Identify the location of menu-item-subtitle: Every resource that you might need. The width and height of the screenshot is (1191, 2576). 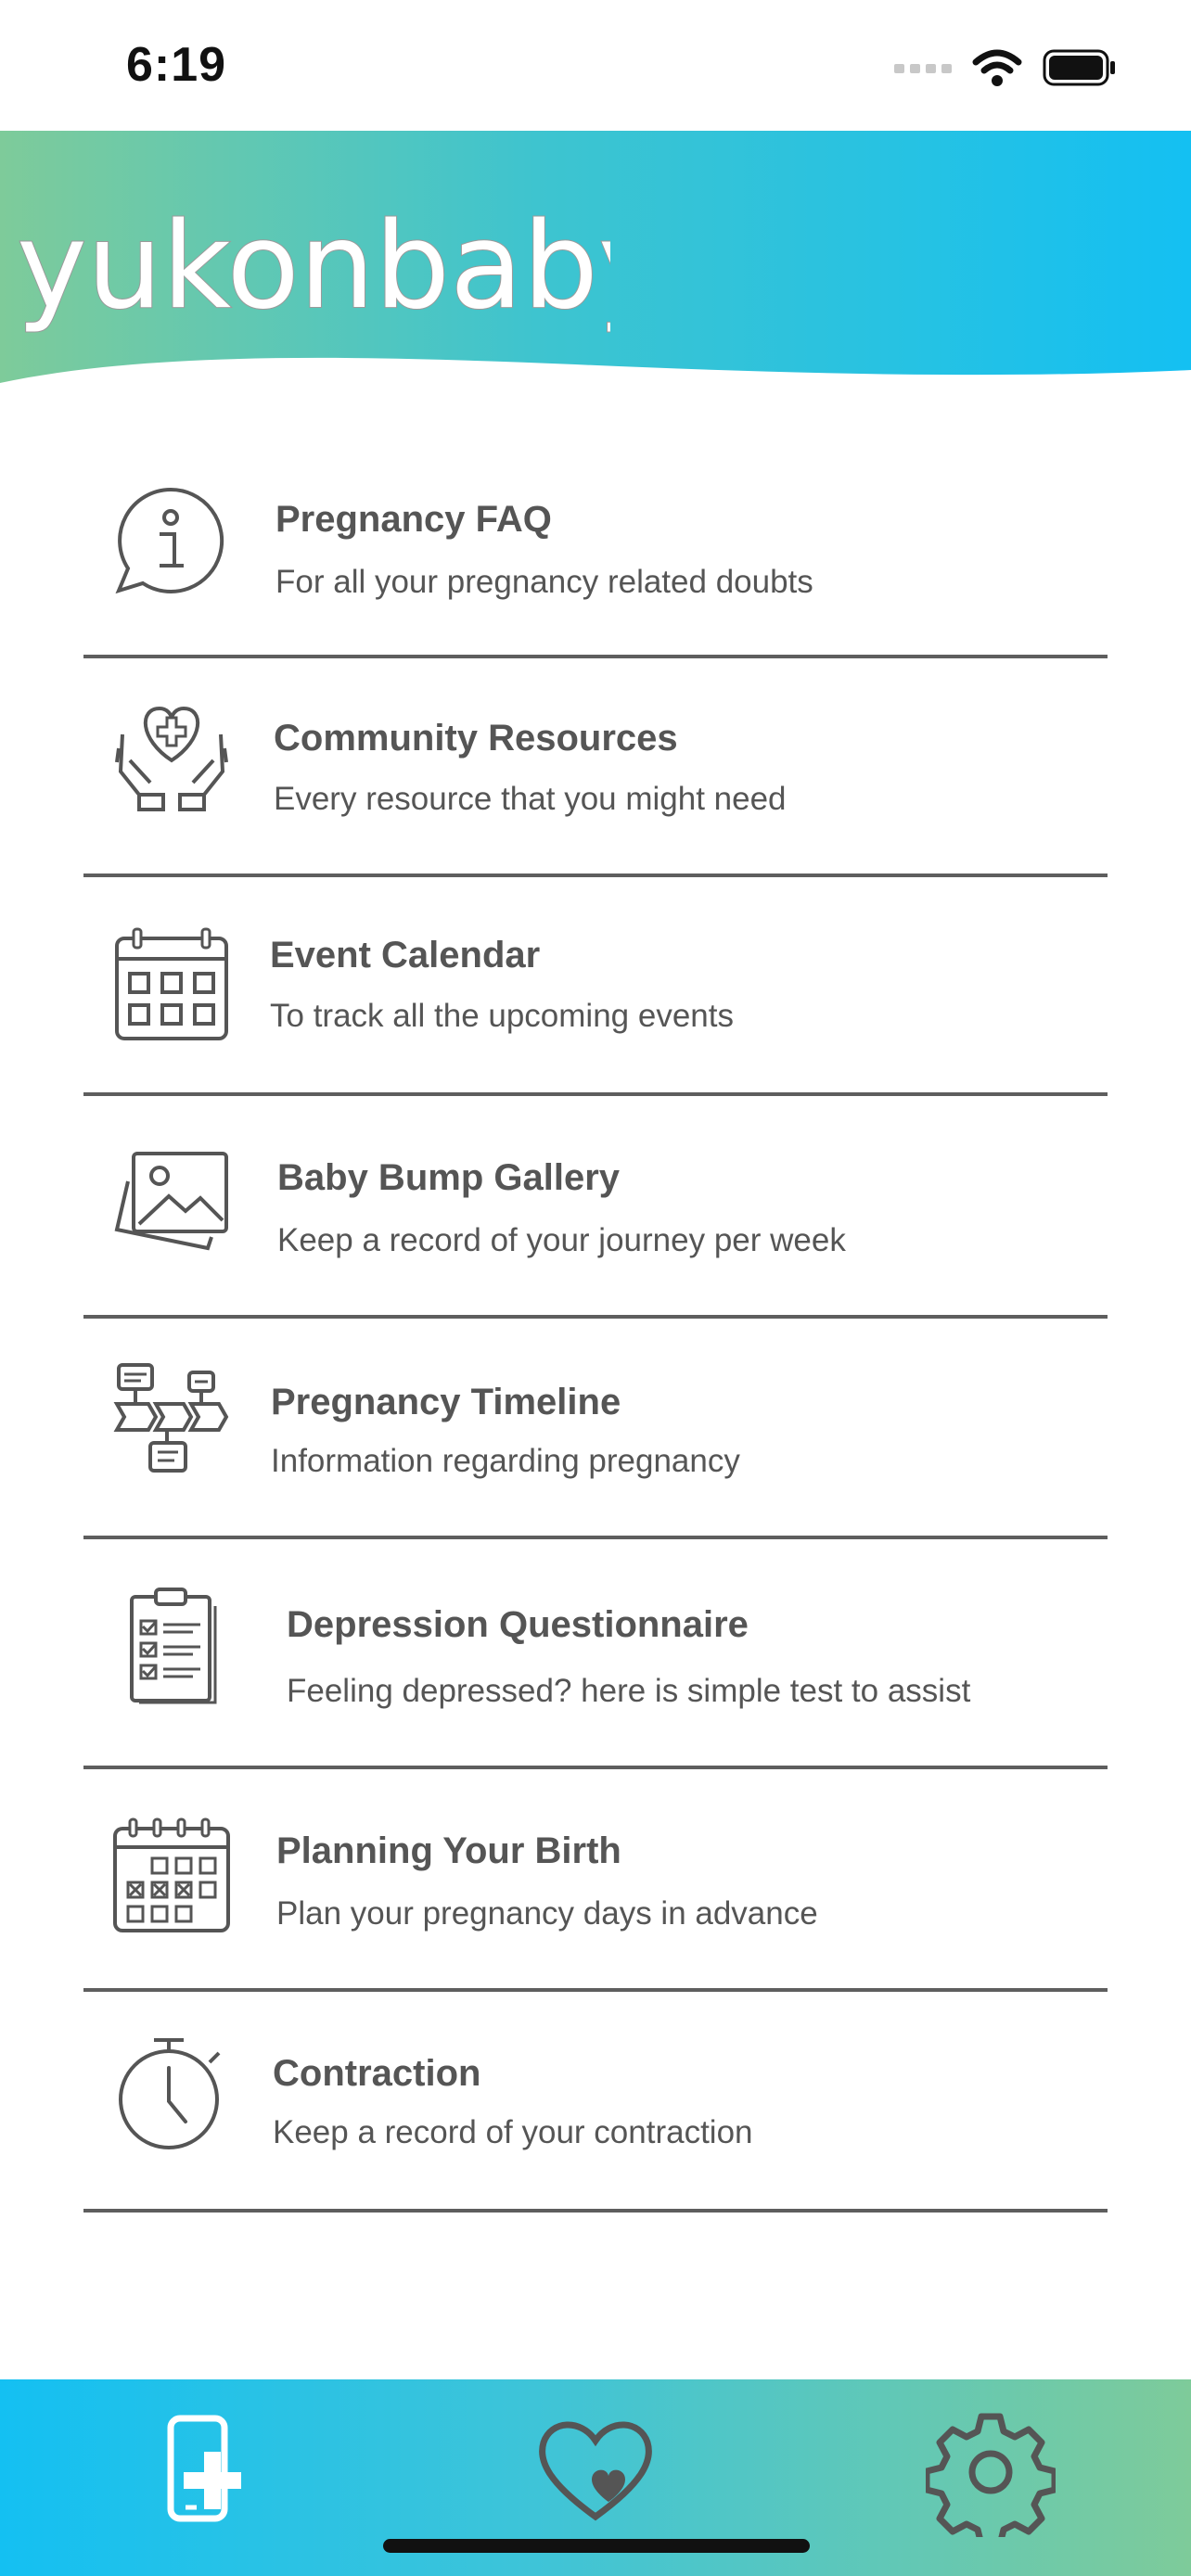
(530, 799).